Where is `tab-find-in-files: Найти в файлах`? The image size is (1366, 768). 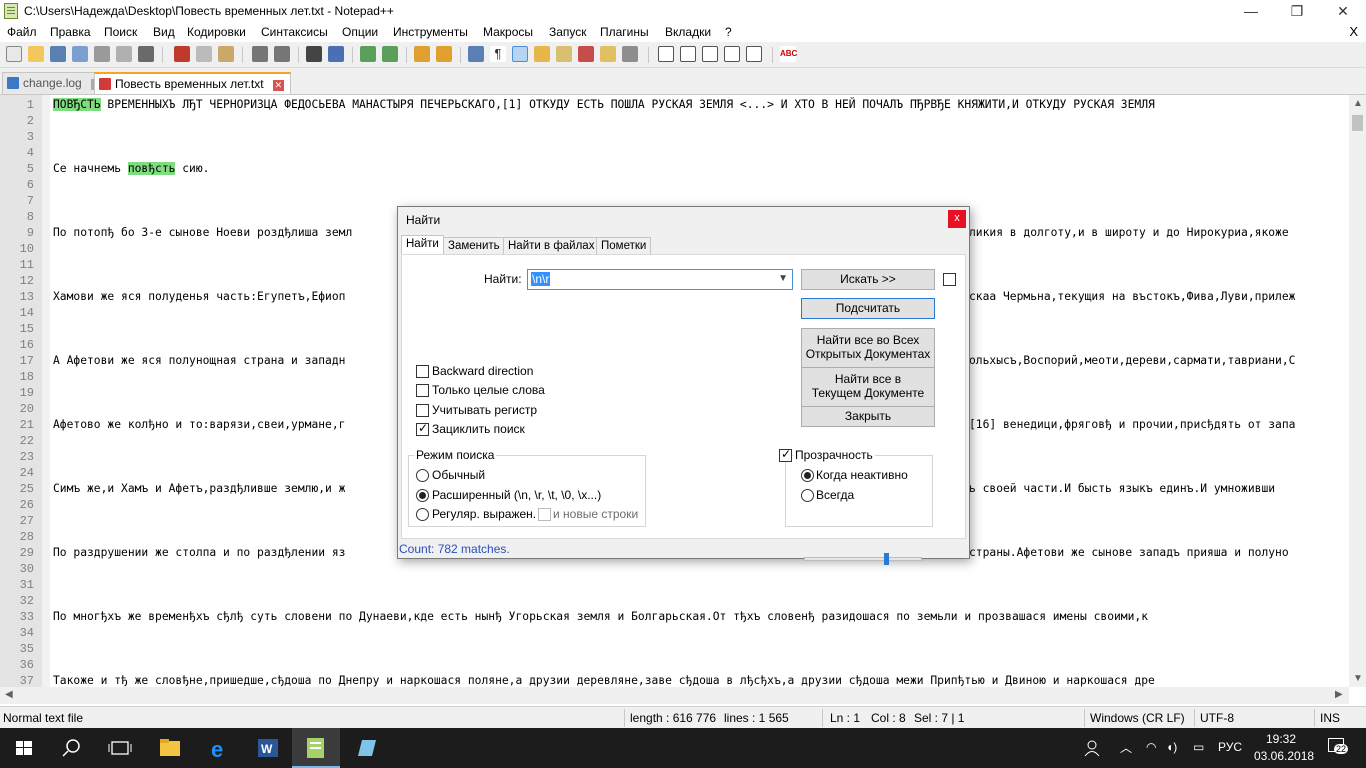
tab-find-in-files: Найти в файлах is located at coordinates (551, 246).